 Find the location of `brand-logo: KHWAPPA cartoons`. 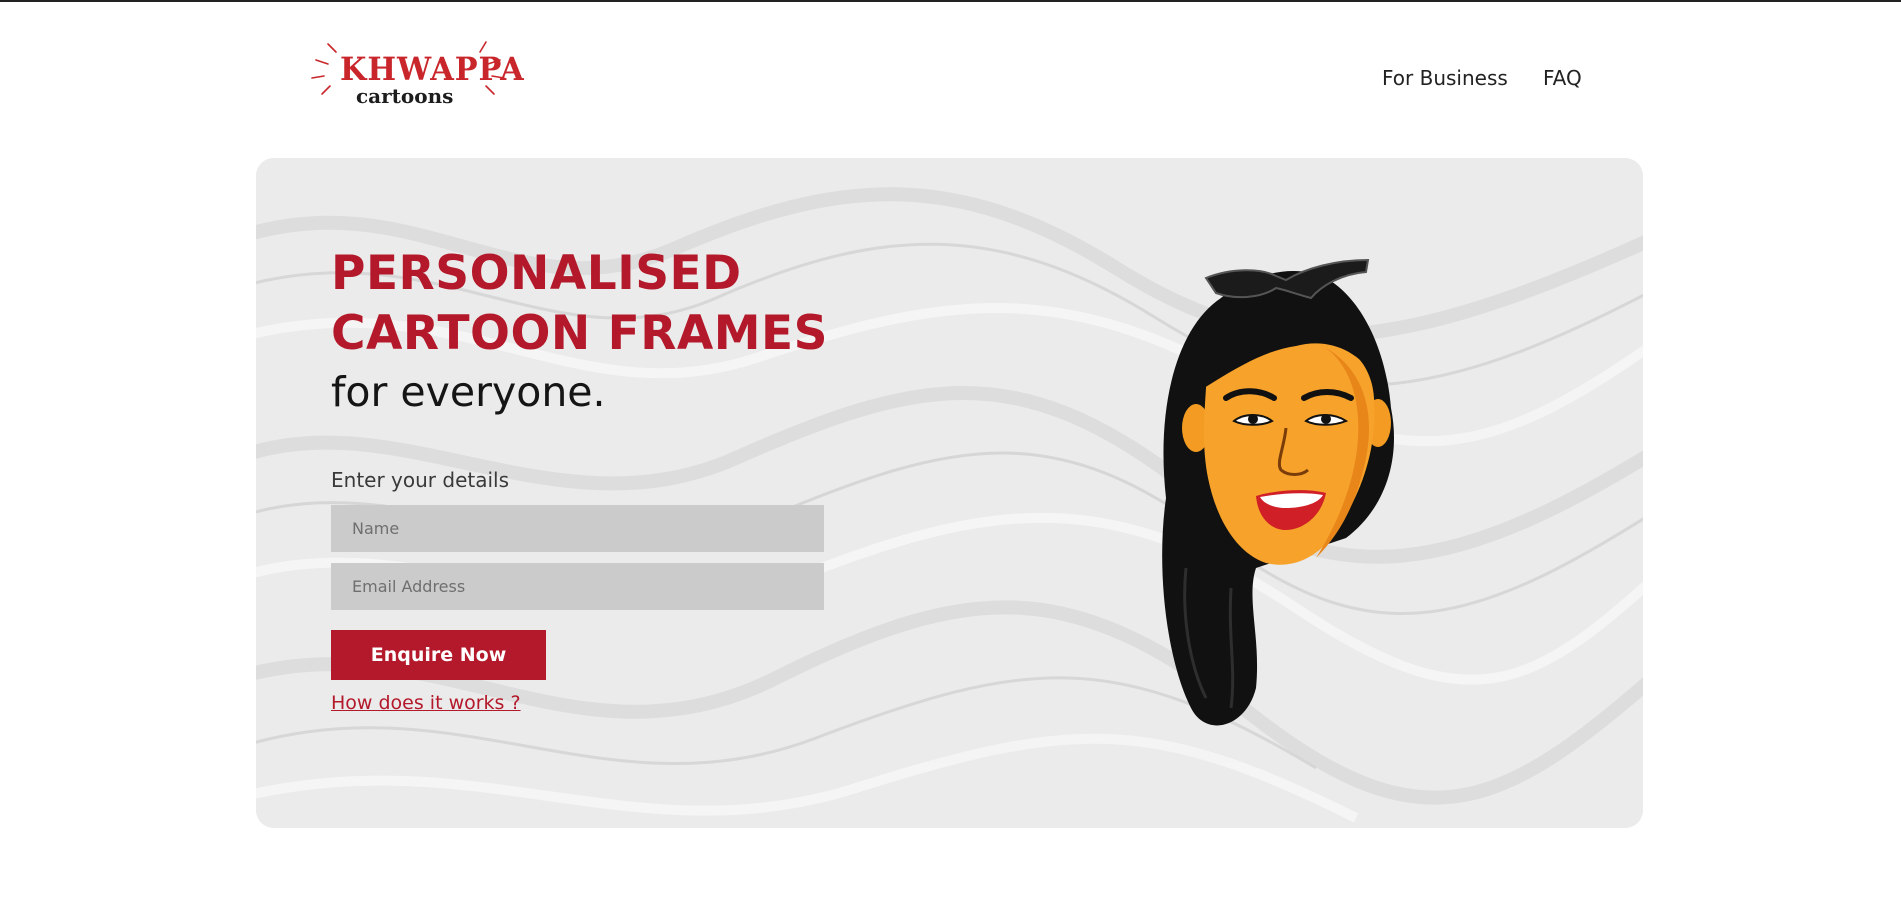

brand-logo: KHWAPPA cartoons is located at coordinates (417, 76).